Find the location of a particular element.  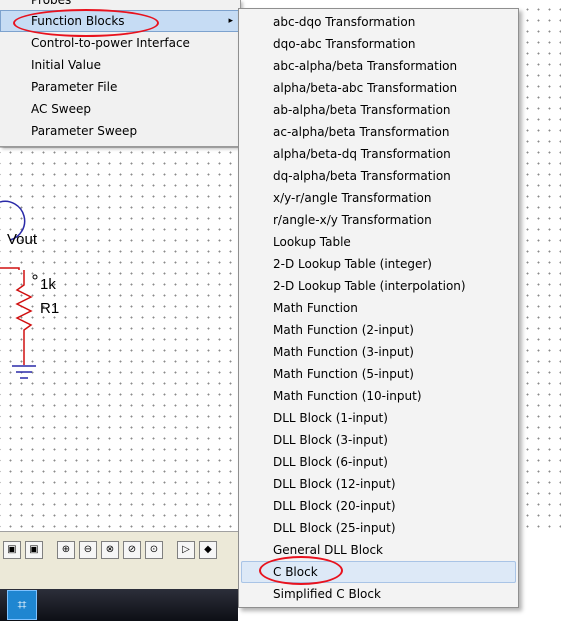

resistor-value: 1k is located at coordinates (48, 284).